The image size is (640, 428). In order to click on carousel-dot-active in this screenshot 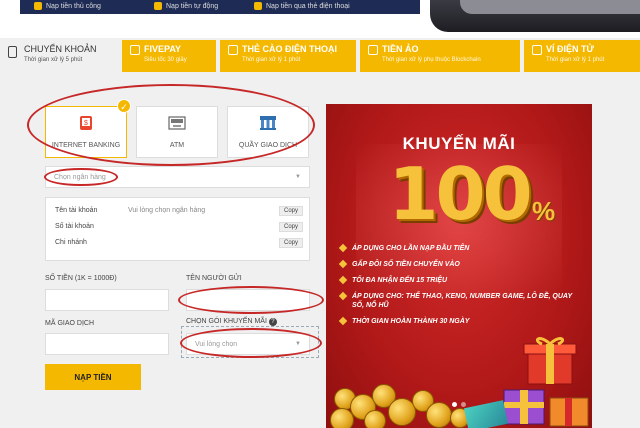, I will do `click(454, 404)`.